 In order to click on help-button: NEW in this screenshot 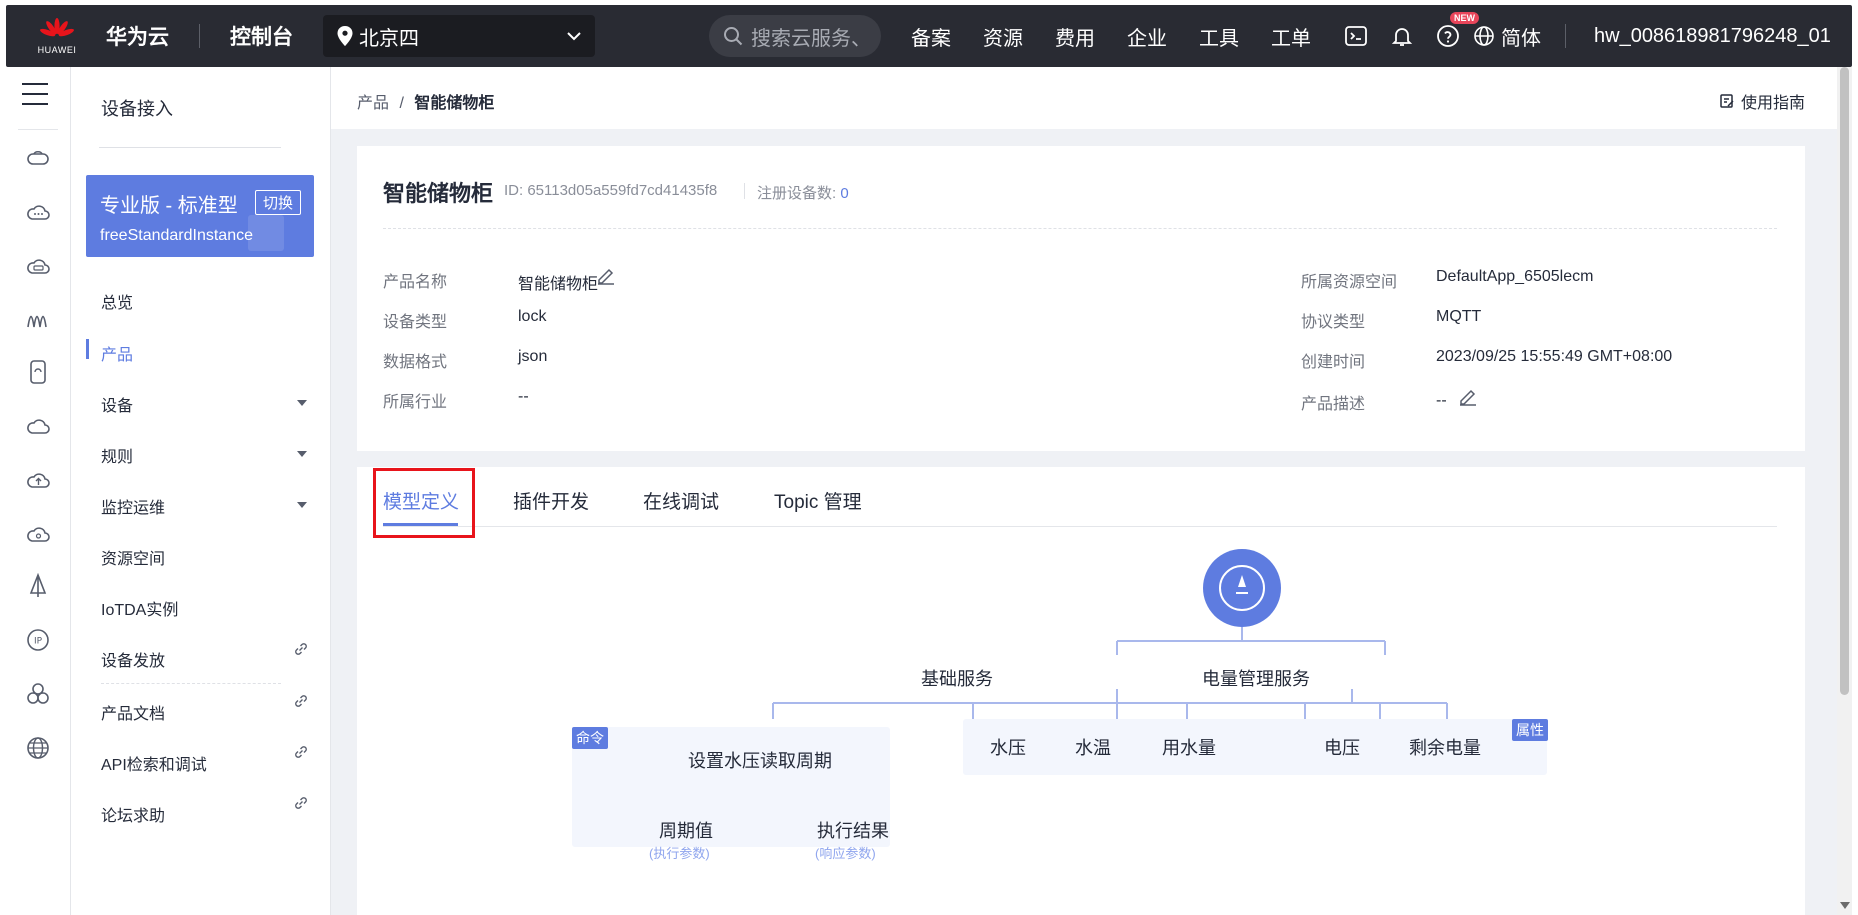, I will do `click(1457, 30)`.